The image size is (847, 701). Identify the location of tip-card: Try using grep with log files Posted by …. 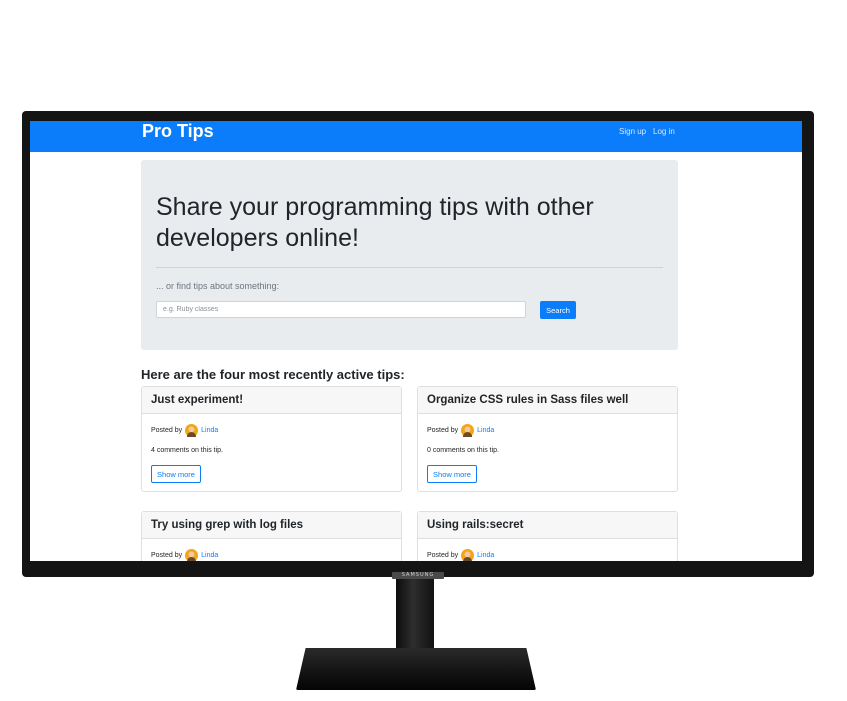
(271, 536).